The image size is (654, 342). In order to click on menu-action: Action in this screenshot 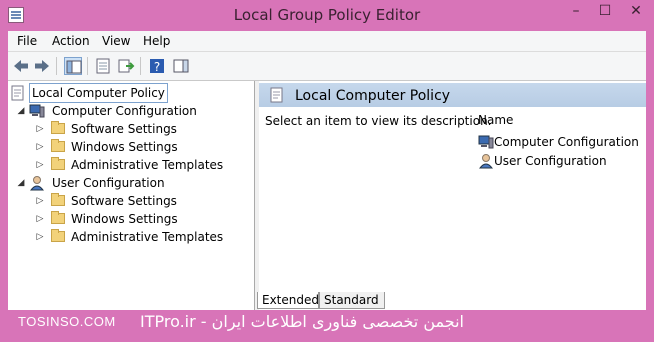, I will do `click(71, 41)`.